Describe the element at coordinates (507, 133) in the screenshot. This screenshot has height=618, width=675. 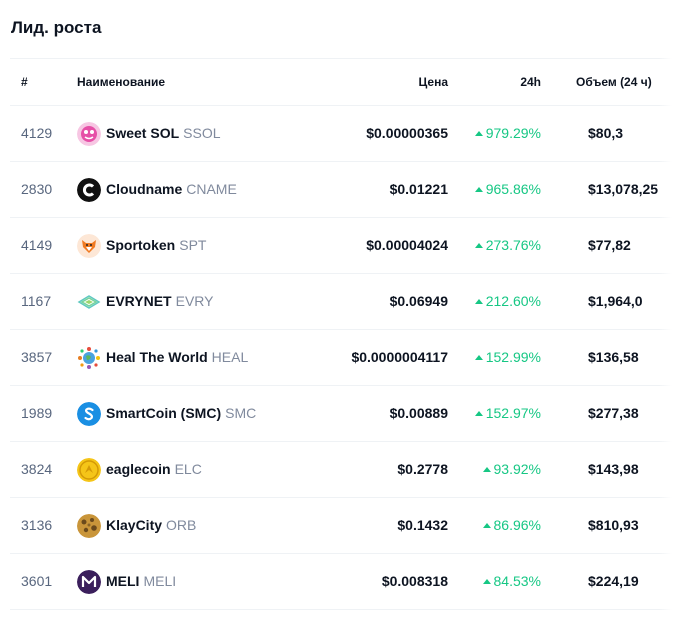
I see `change-cell: 979.29%` at that location.